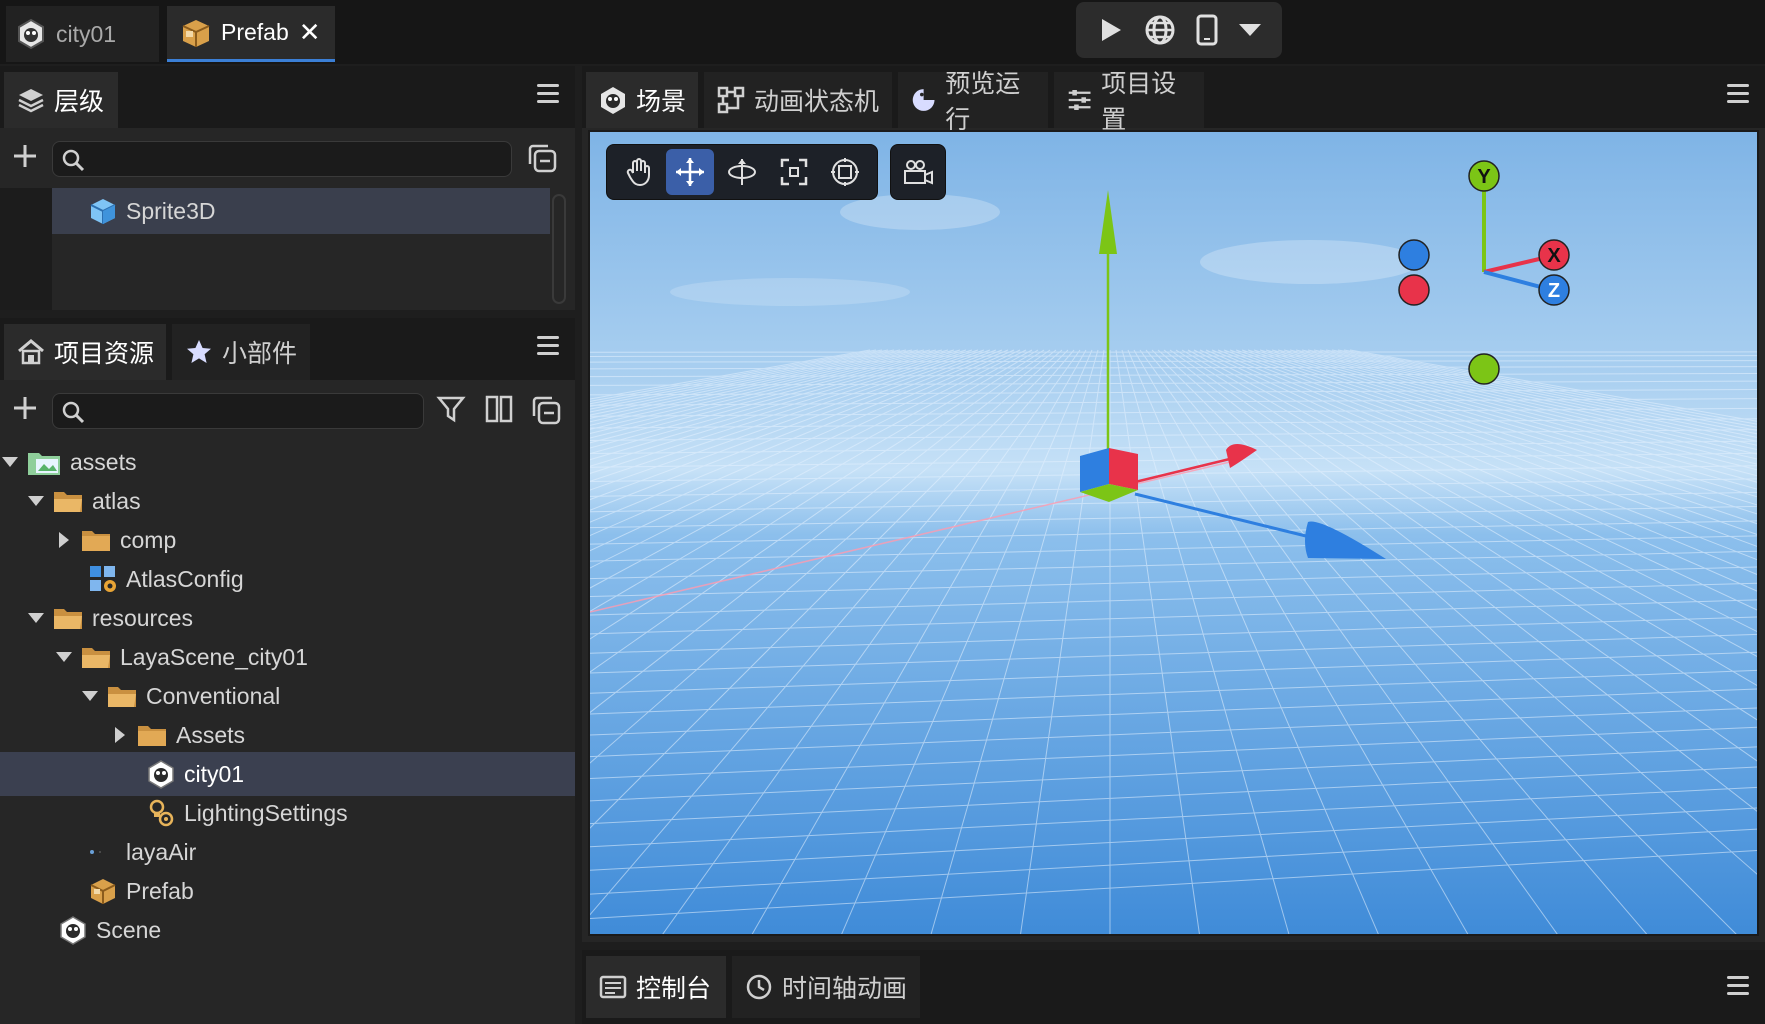 This screenshot has width=1765, height=1024. I want to click on rotate-tool-button, so click(742, 172).